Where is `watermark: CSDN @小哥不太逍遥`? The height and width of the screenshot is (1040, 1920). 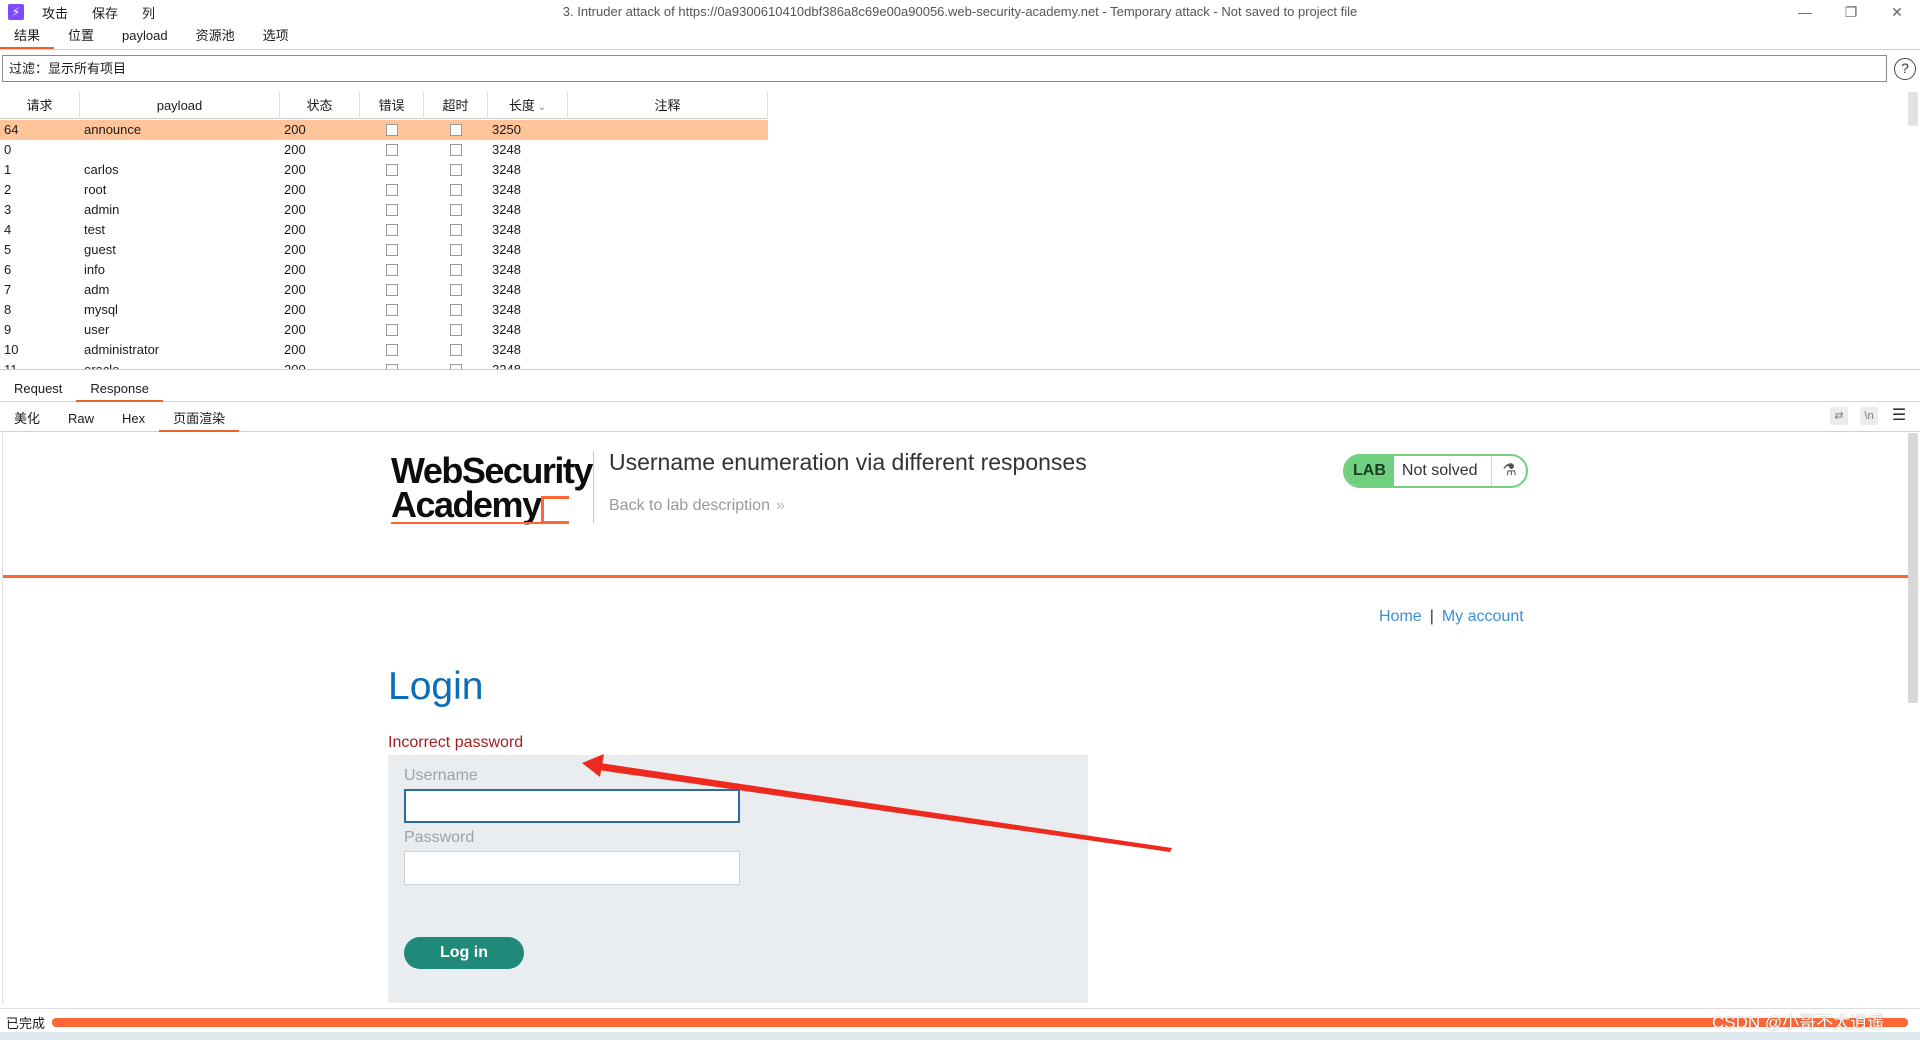 watermark: CSDN @小哥不太逍遥 is located at coordinates (1798, 1022).